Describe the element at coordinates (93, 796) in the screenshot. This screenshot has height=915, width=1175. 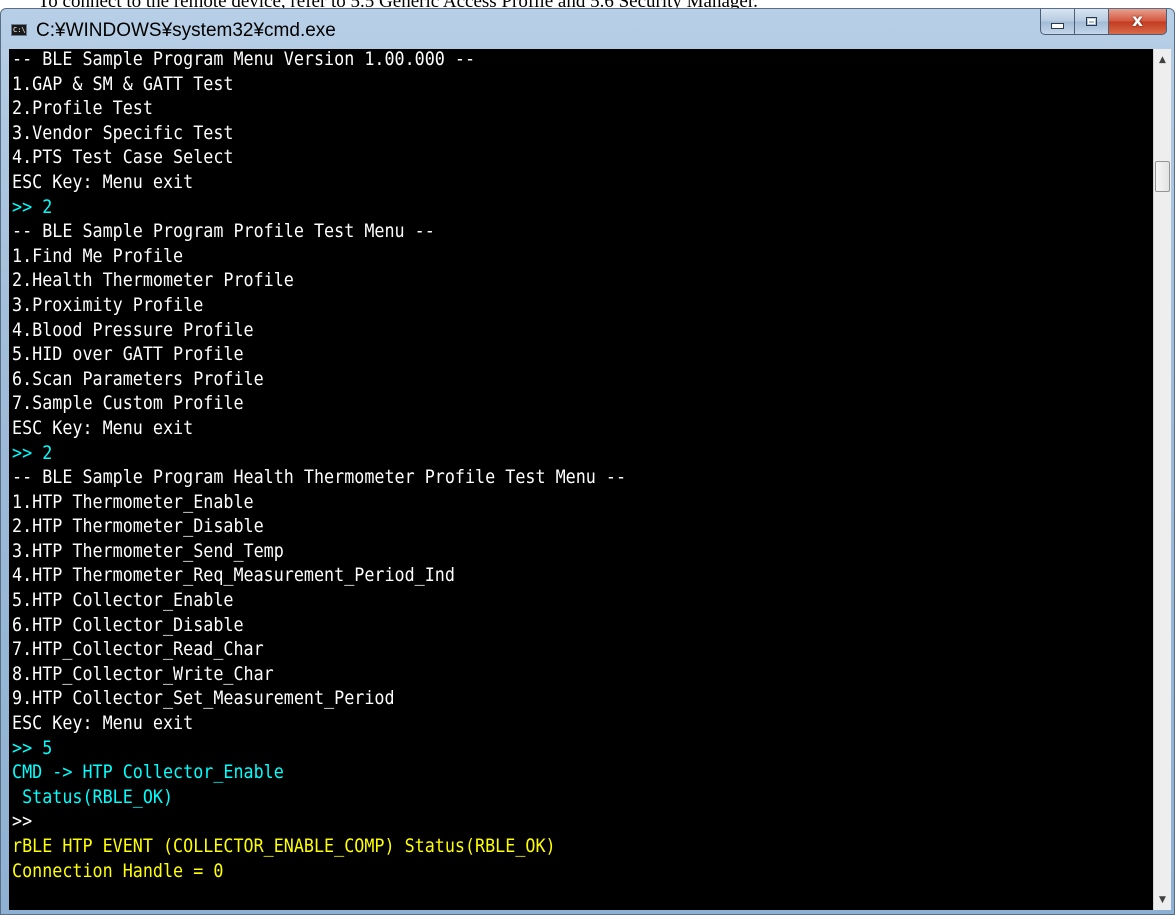
I see `console-line: Status(RBLE_OK)` at that location.